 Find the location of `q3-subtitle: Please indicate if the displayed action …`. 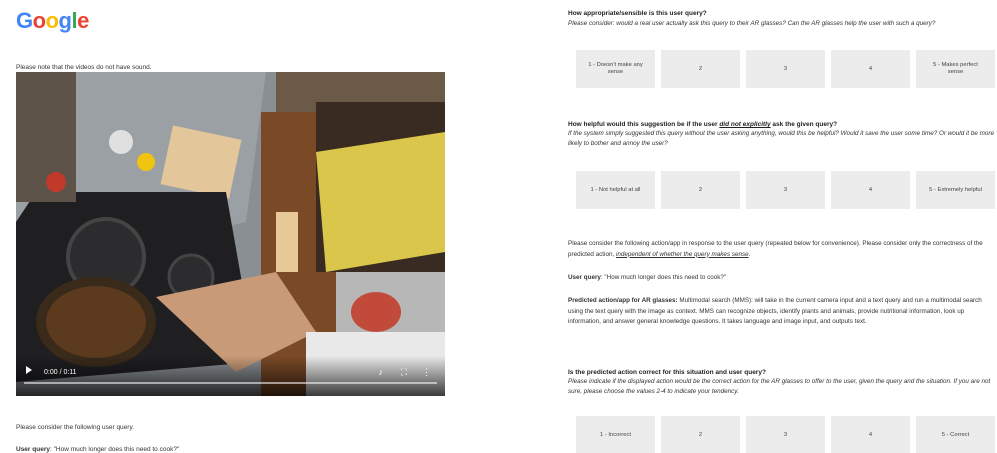

q3-subtitle: Please indicate if the displayed action … is located at coordinates (779, 386).